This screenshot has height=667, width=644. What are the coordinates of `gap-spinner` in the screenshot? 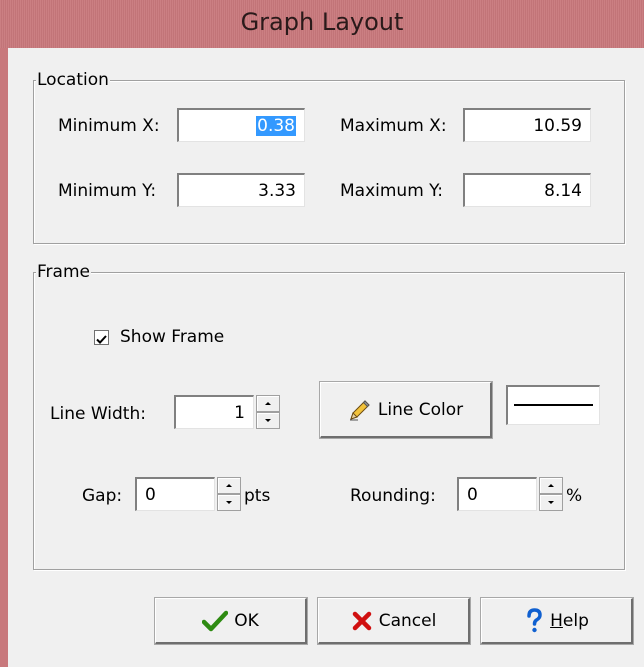 It's located at (229, 494).